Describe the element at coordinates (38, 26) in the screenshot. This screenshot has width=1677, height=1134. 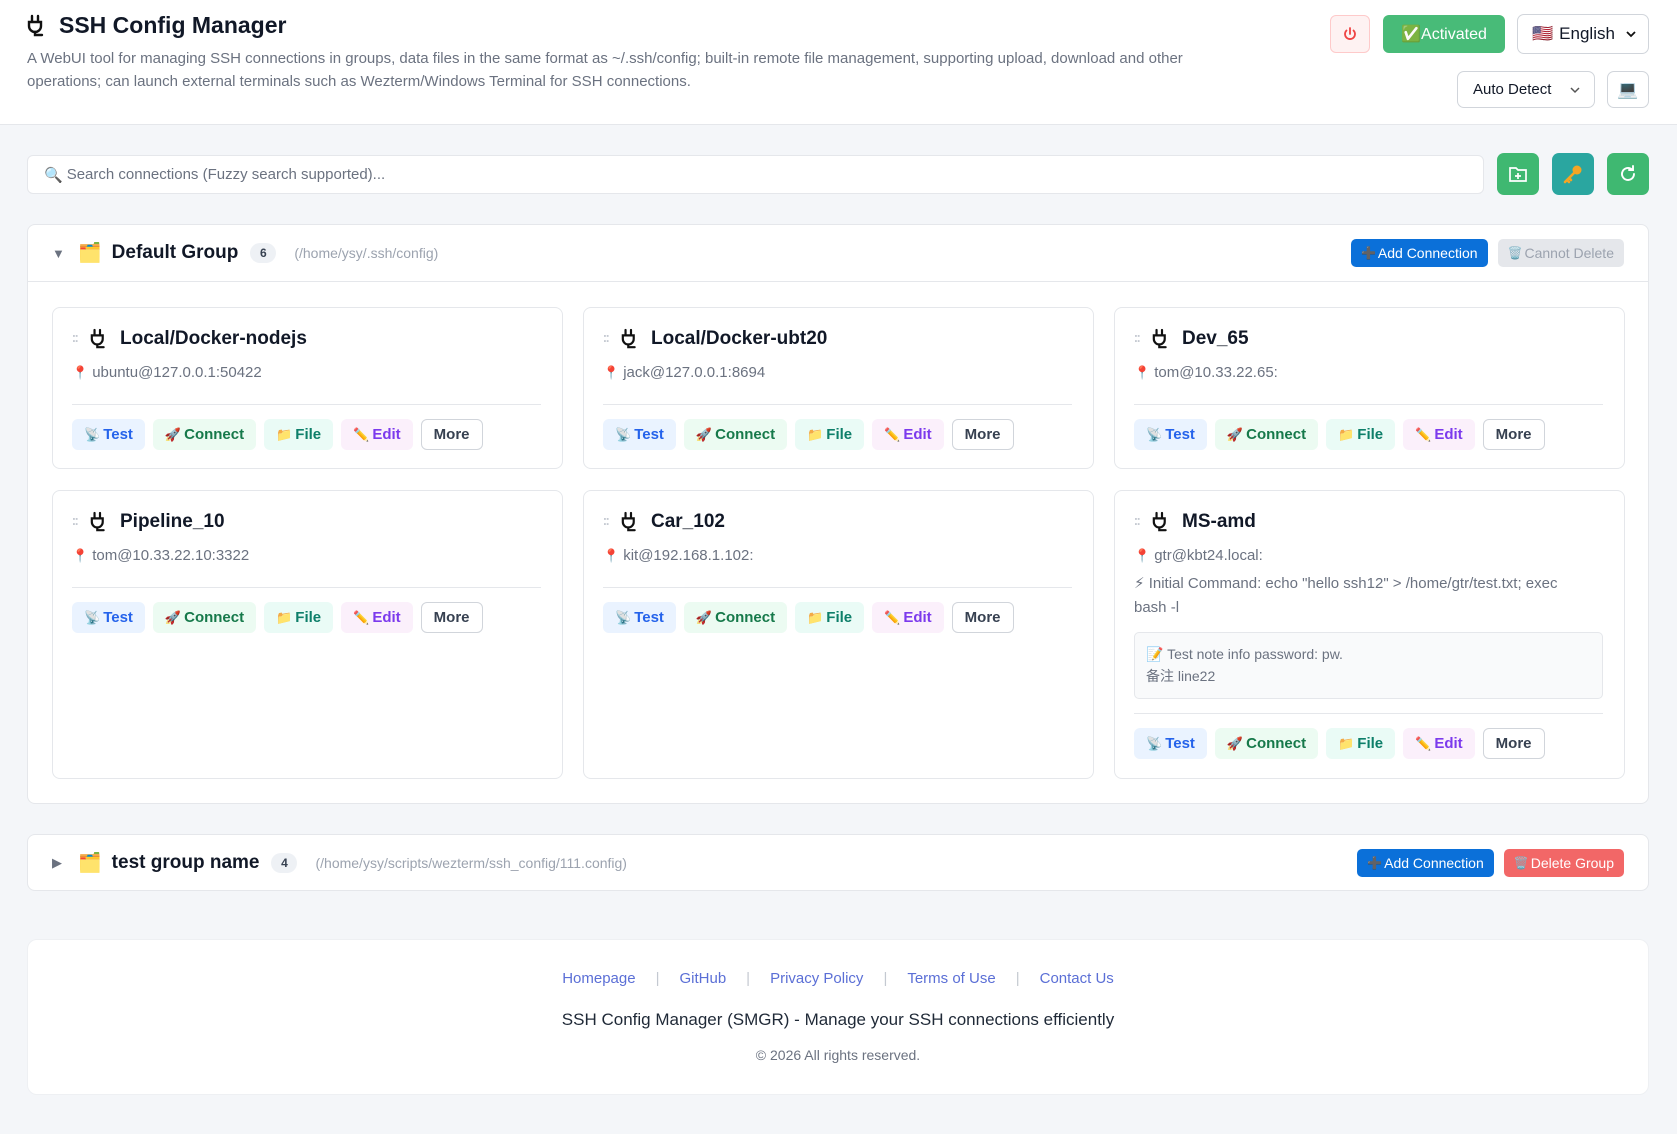
I see `plug-icon` at that location.